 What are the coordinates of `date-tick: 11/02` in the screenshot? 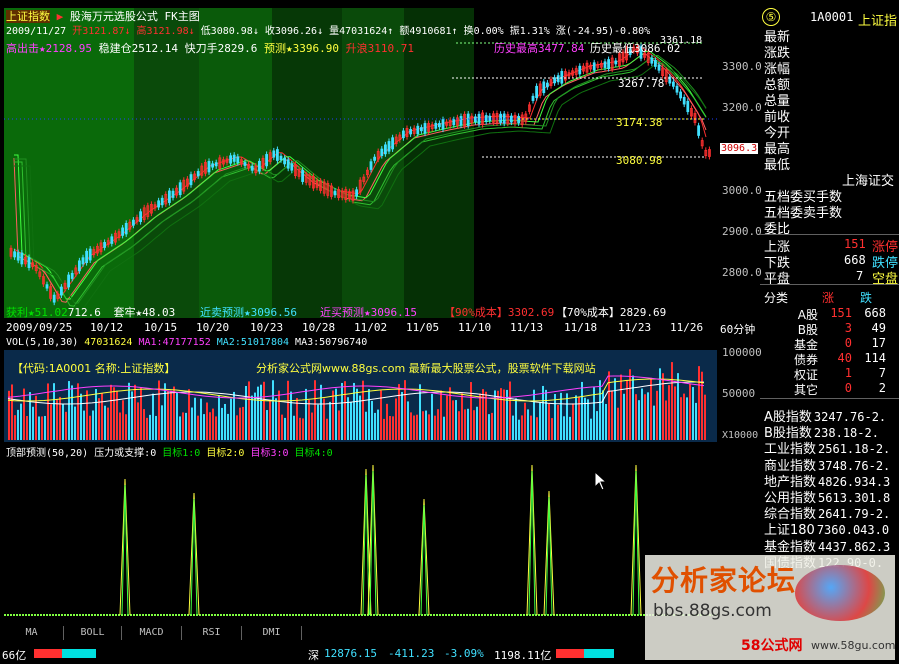 It's located at (371, 327).